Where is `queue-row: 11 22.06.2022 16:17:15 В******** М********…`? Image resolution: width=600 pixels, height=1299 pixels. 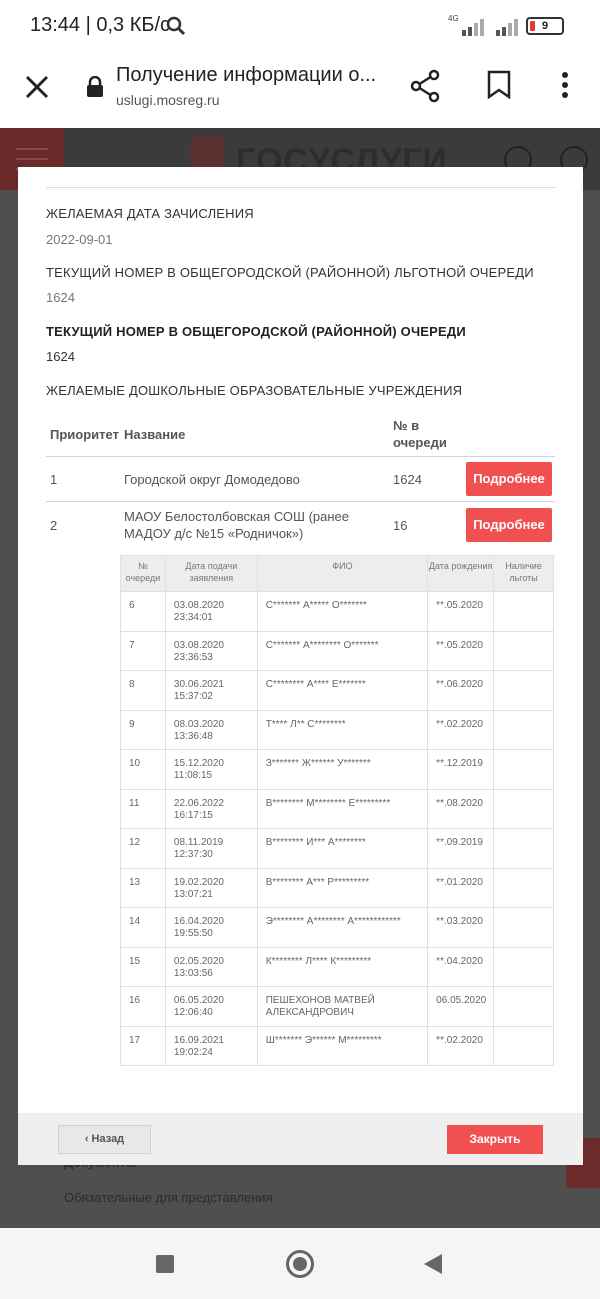
queue-row: 11 22.06.2022 16:17:15 В******** М********… is located at coordinates (337, 808).